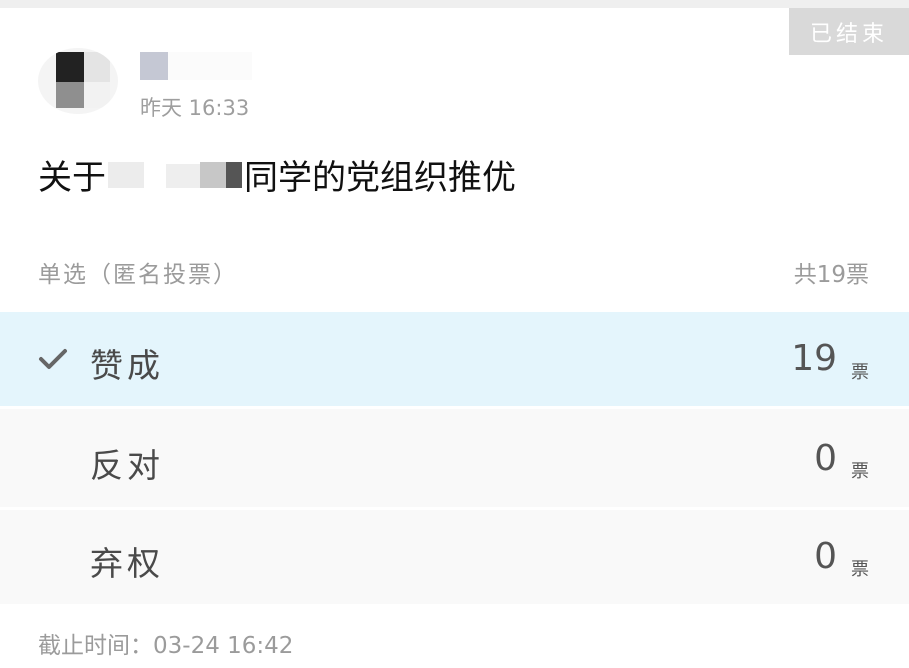 Image resolution: width=909 pixels, height=668 pixels. I want to click on option-label: 赞成, so click(127, 365).